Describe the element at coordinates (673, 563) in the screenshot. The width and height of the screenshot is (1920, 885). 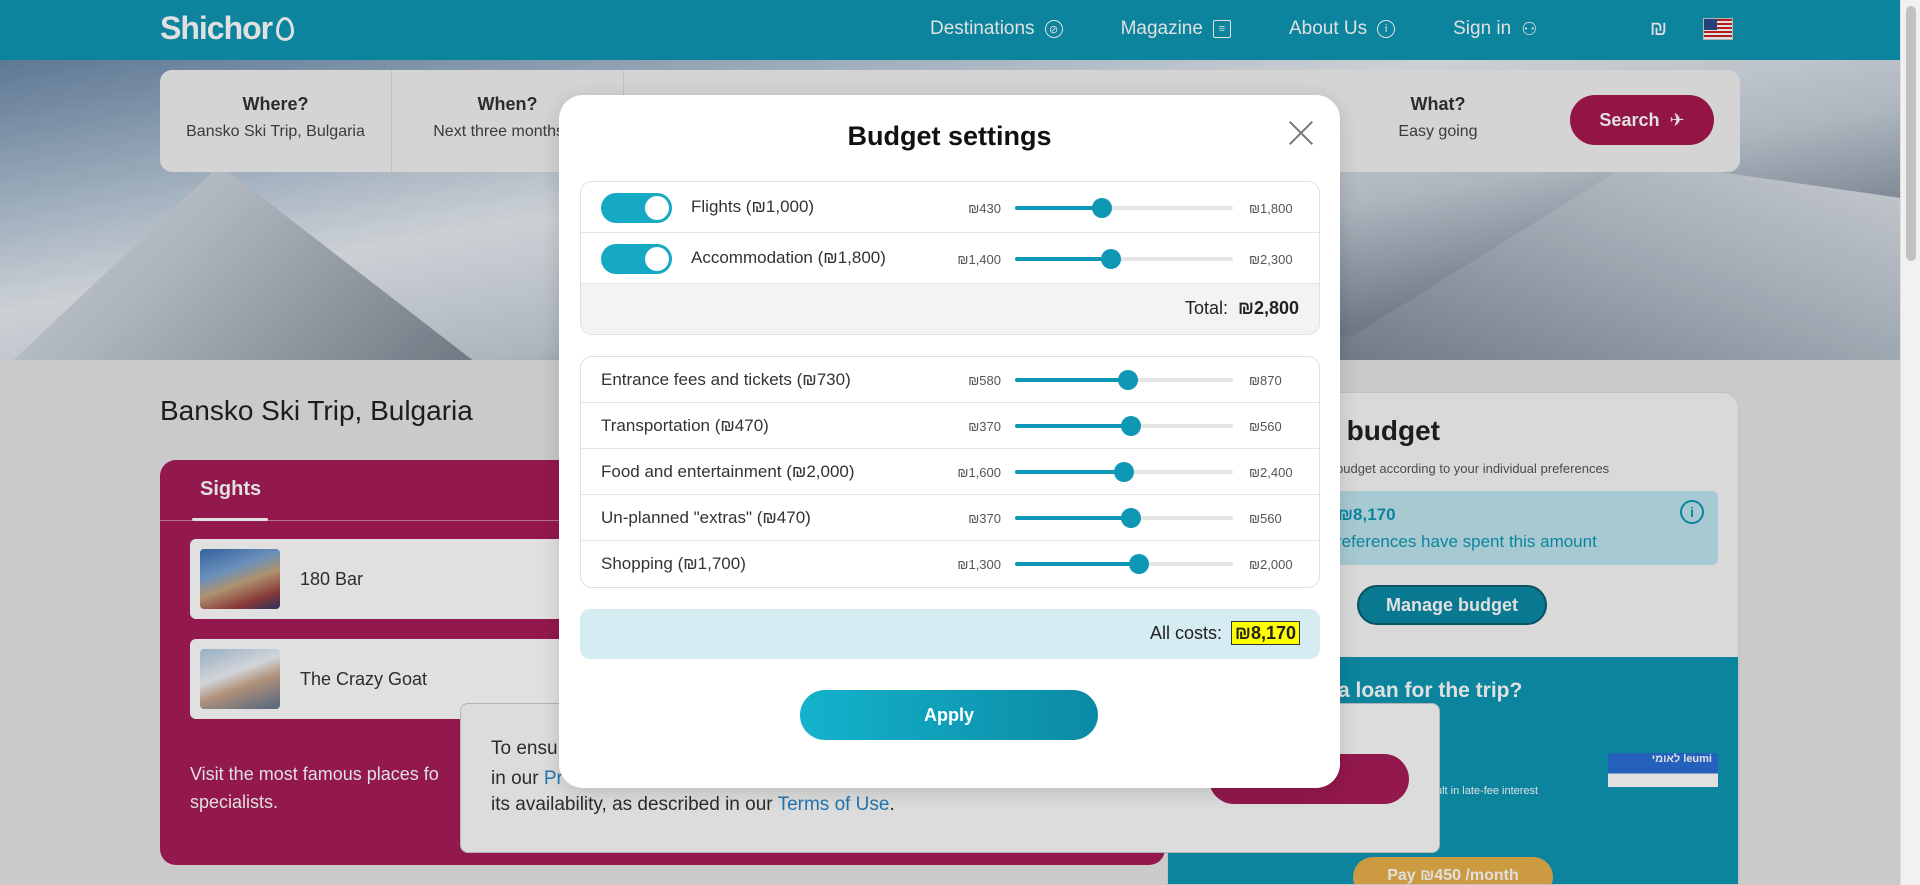
I see `row-label: Shopping (₪1,700)` at that location.